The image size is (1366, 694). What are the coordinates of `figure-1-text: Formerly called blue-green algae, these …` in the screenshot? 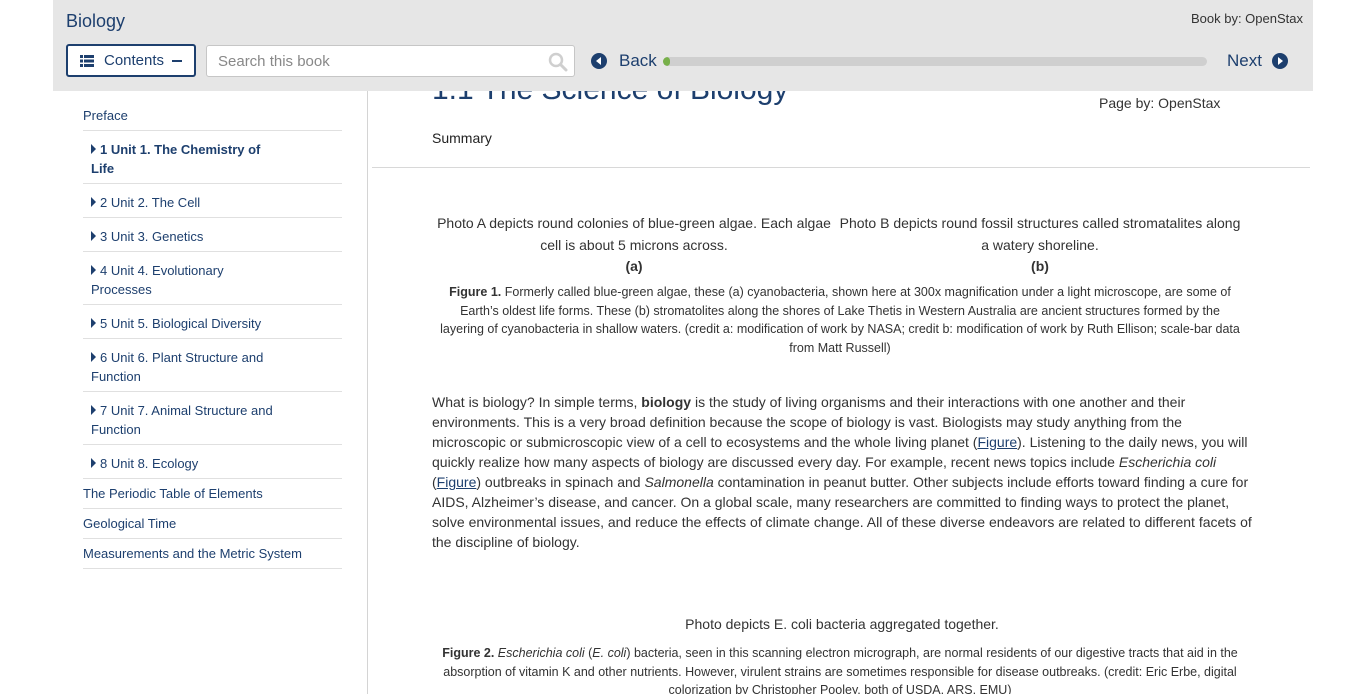 It's located at (840, 320).